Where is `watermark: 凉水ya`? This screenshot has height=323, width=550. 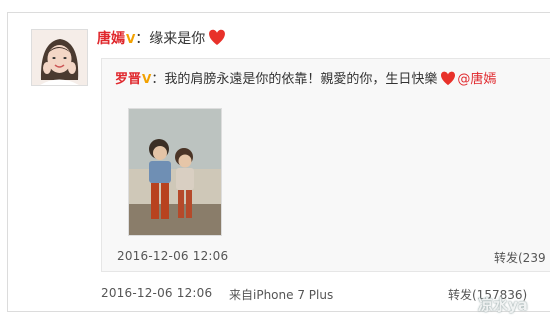 watermark: 凉水ya is located at coordinates (503, 305).